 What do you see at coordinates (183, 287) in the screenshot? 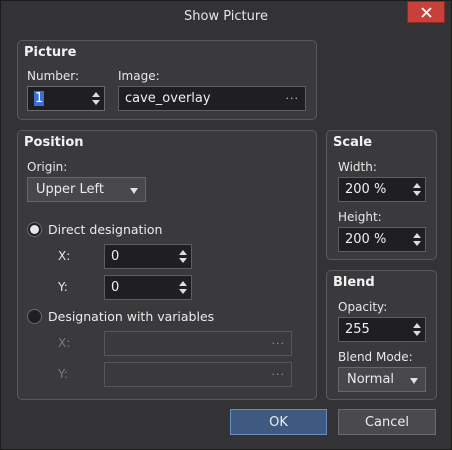
I see `y-stepper` at bounding box center [183, 287].